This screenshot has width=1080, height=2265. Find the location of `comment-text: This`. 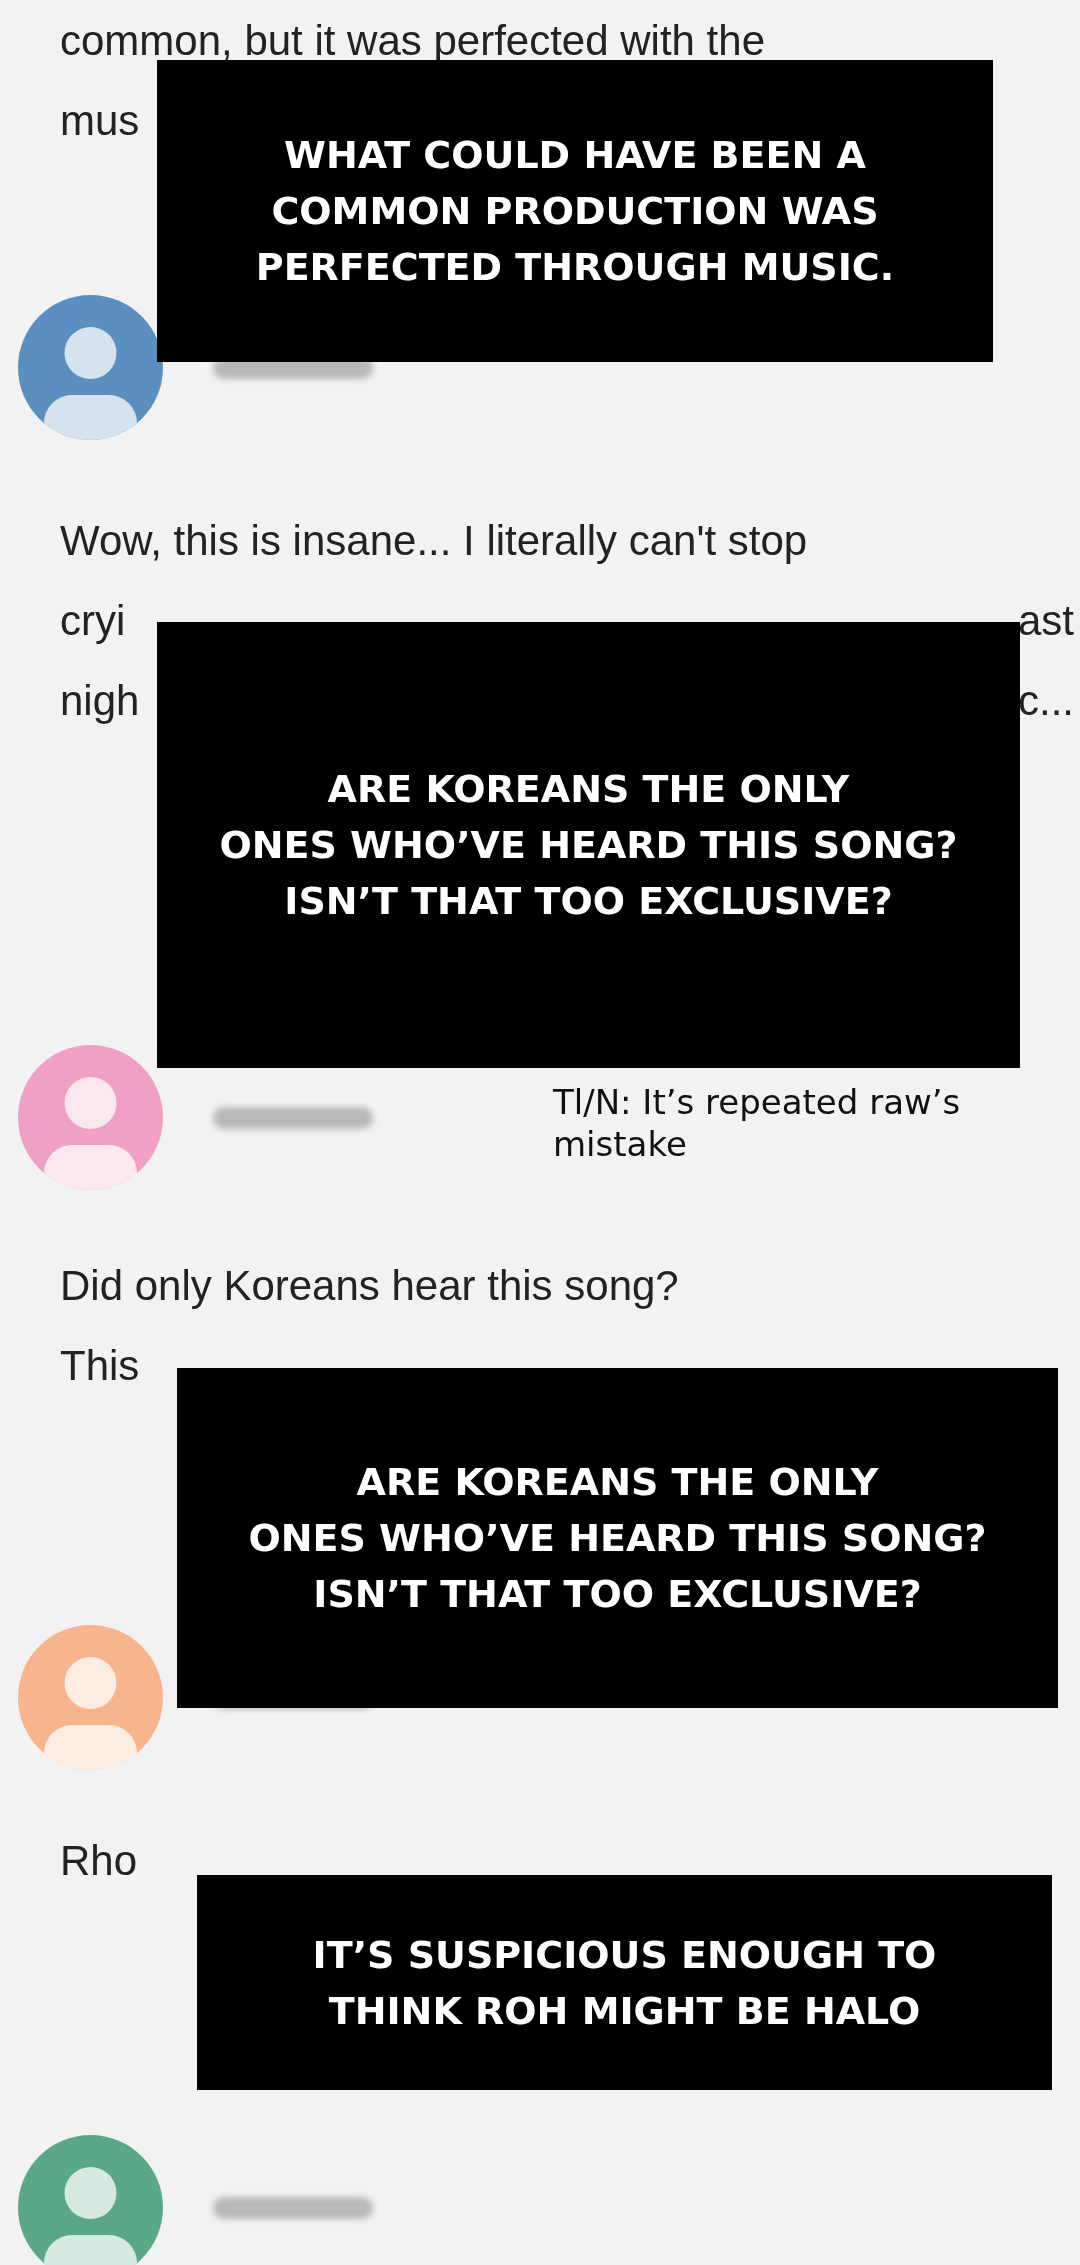

comment-text: This is located at coordinates (100, 1365).